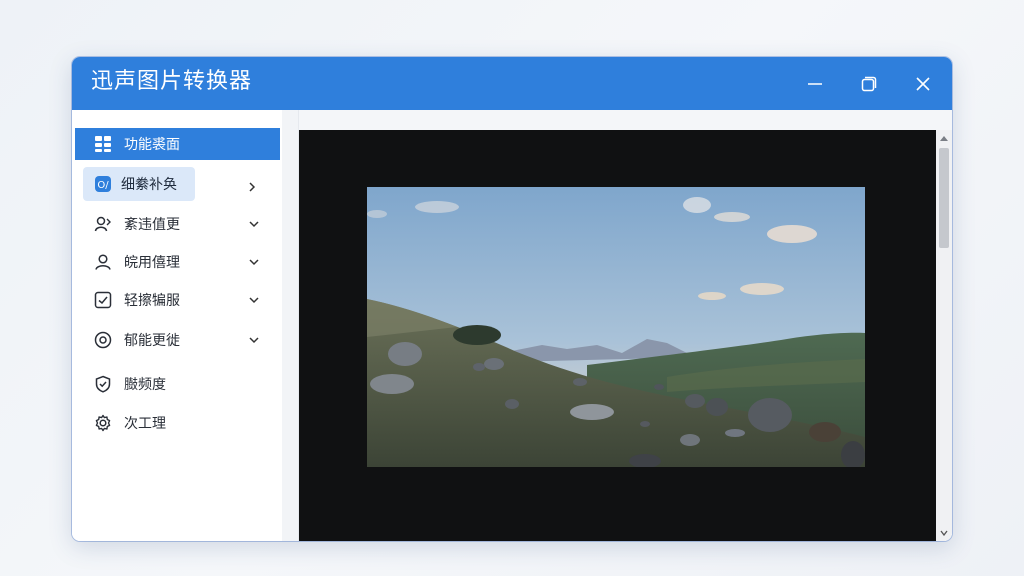  I want to click on maximize-button, so click(869, 84).